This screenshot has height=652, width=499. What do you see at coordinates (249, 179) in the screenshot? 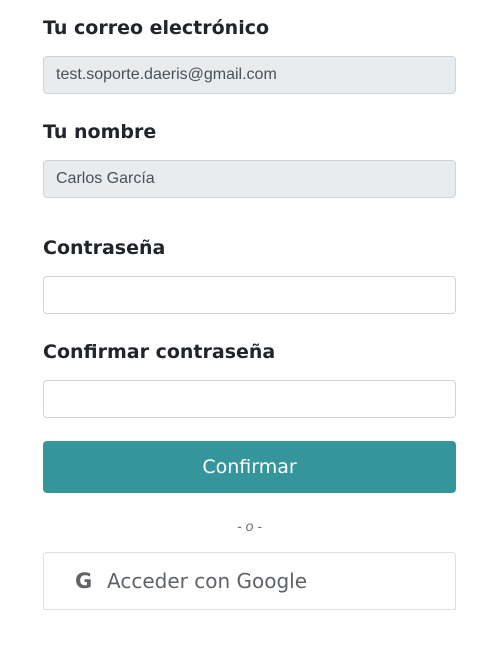
I see `name-field` at bounding box center [249, 179].